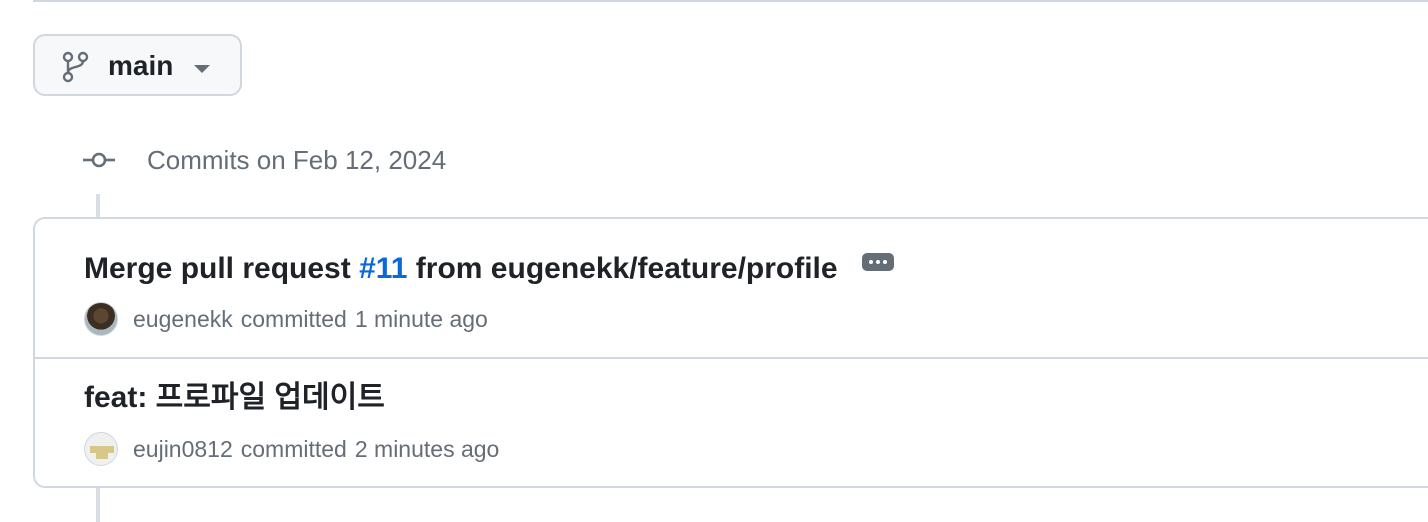 This screenshot has height=522, width=1428. I want to click on git-branch-icon, so click(75, 67).